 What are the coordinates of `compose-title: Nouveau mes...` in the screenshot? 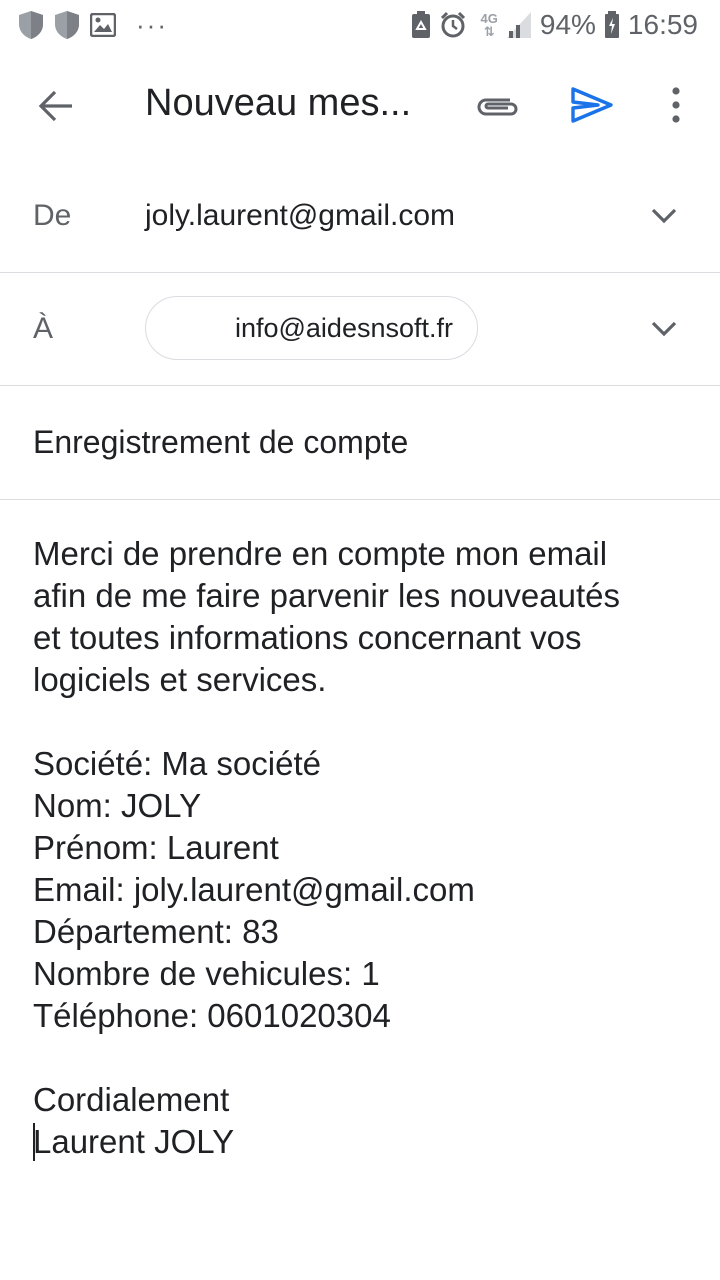 It's located at (278, 103).